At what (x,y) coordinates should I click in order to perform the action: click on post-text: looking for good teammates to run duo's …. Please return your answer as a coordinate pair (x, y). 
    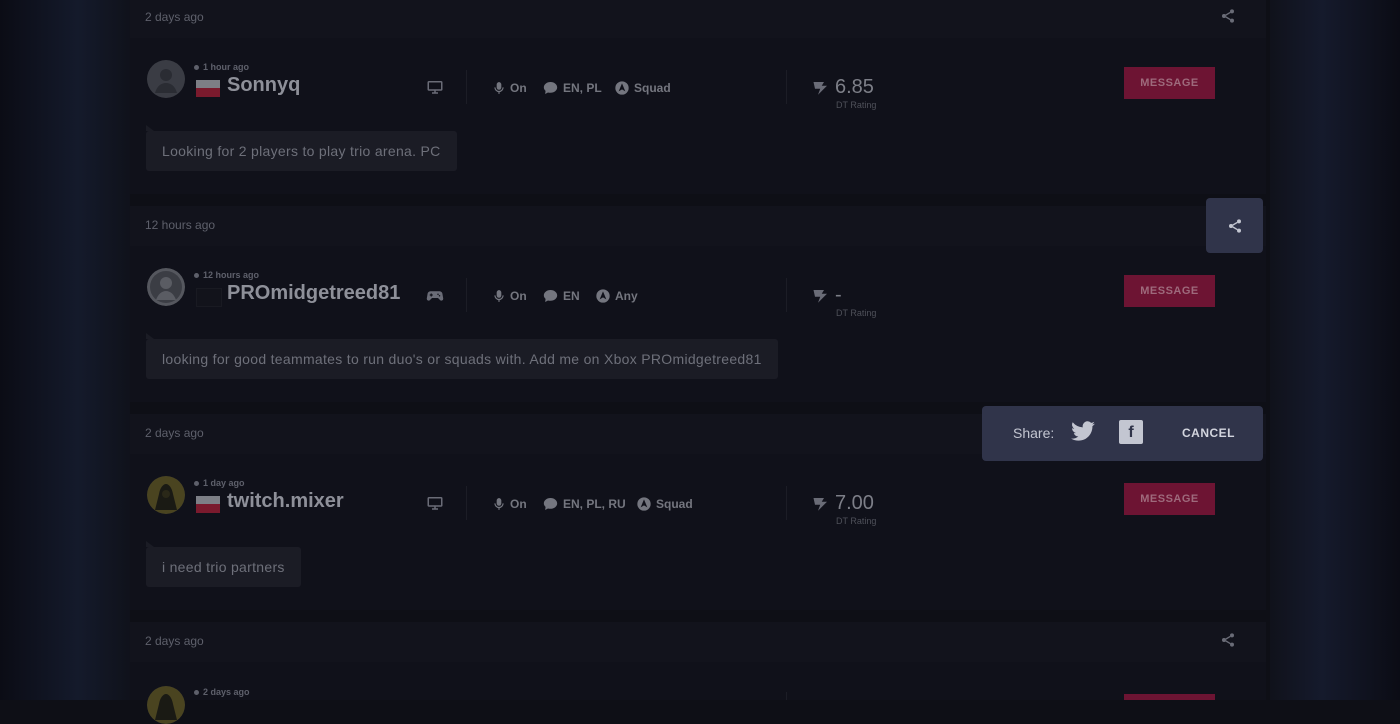
    Looking at the image, I should click on (462, 356).